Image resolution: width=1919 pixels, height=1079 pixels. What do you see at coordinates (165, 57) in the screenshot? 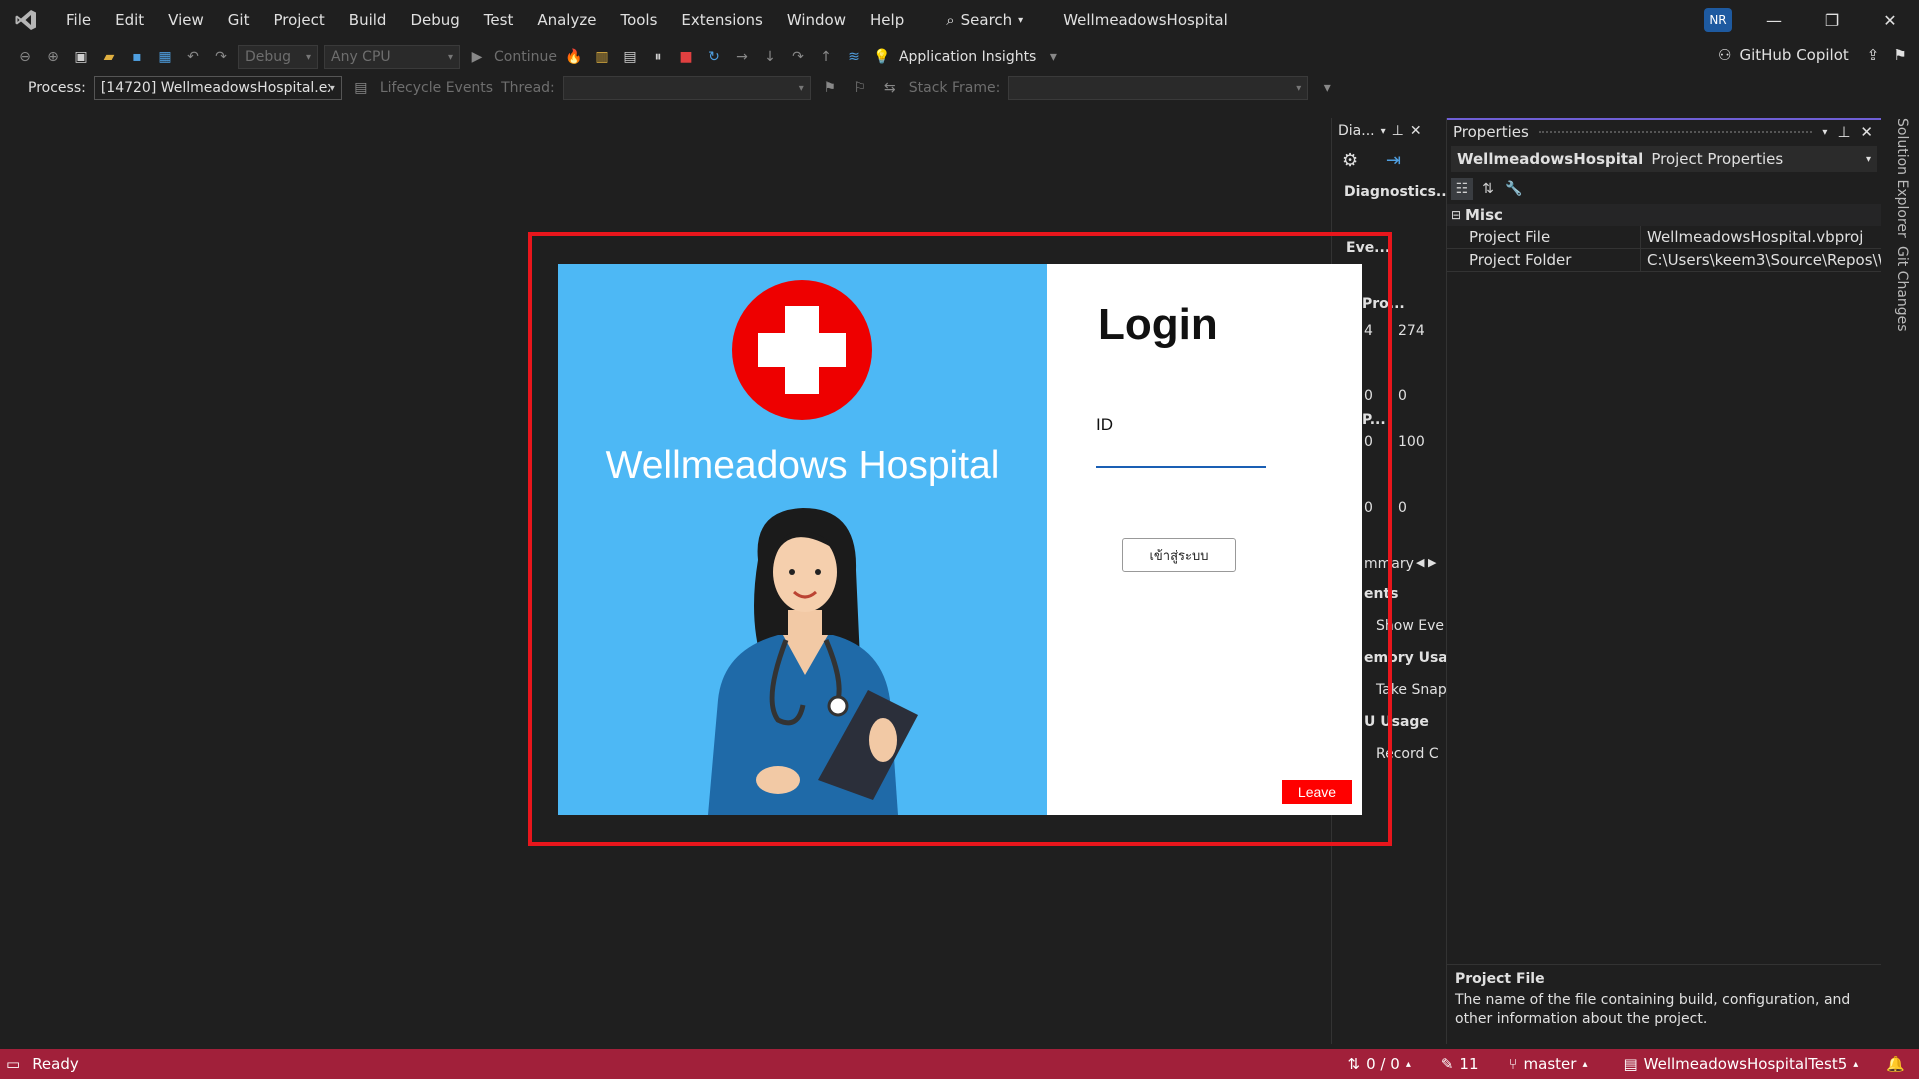
I see `save-all-icon: ▦` at bounding box center [165, 57].